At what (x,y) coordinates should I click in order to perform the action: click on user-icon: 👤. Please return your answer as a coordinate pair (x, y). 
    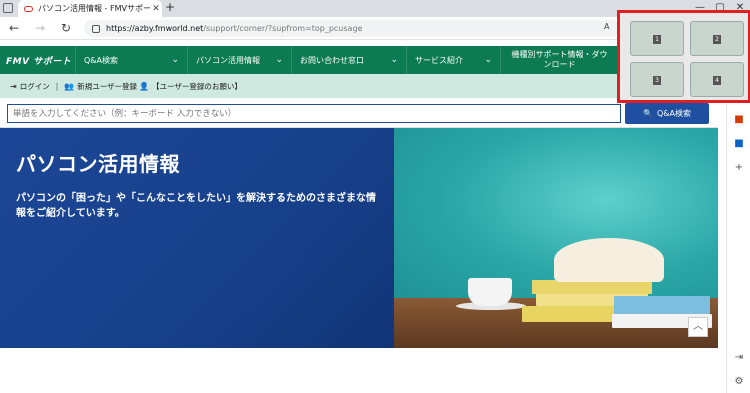
    Looking at the image, I should click on (144, 86).